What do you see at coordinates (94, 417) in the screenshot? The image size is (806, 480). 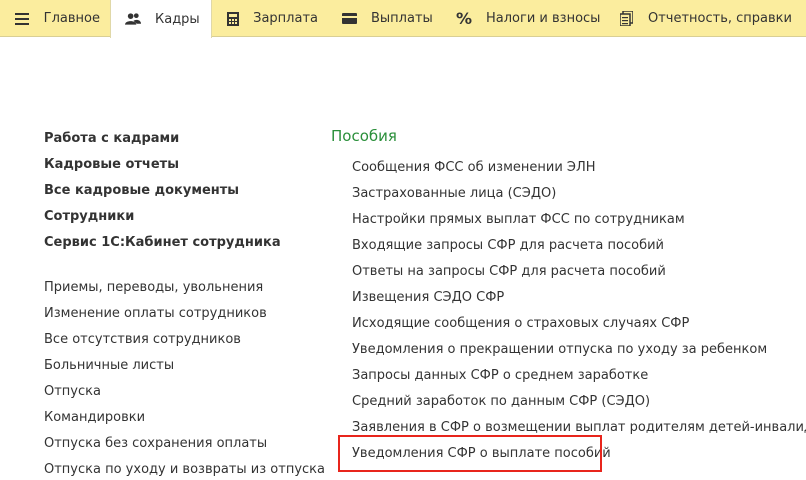 I see `link-business-trips: Командировки` at bounding box center [94, 417].